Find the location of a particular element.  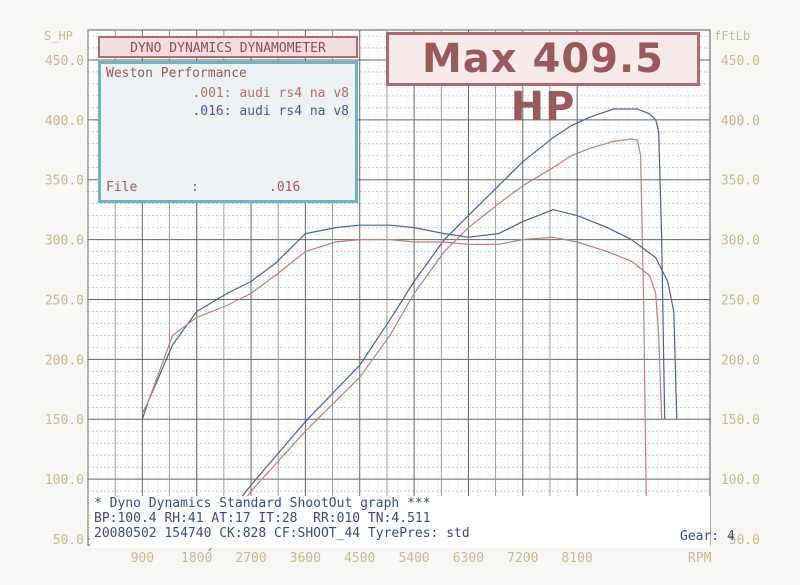

x-tick-label: 900 is located at coordinates (142, 558).